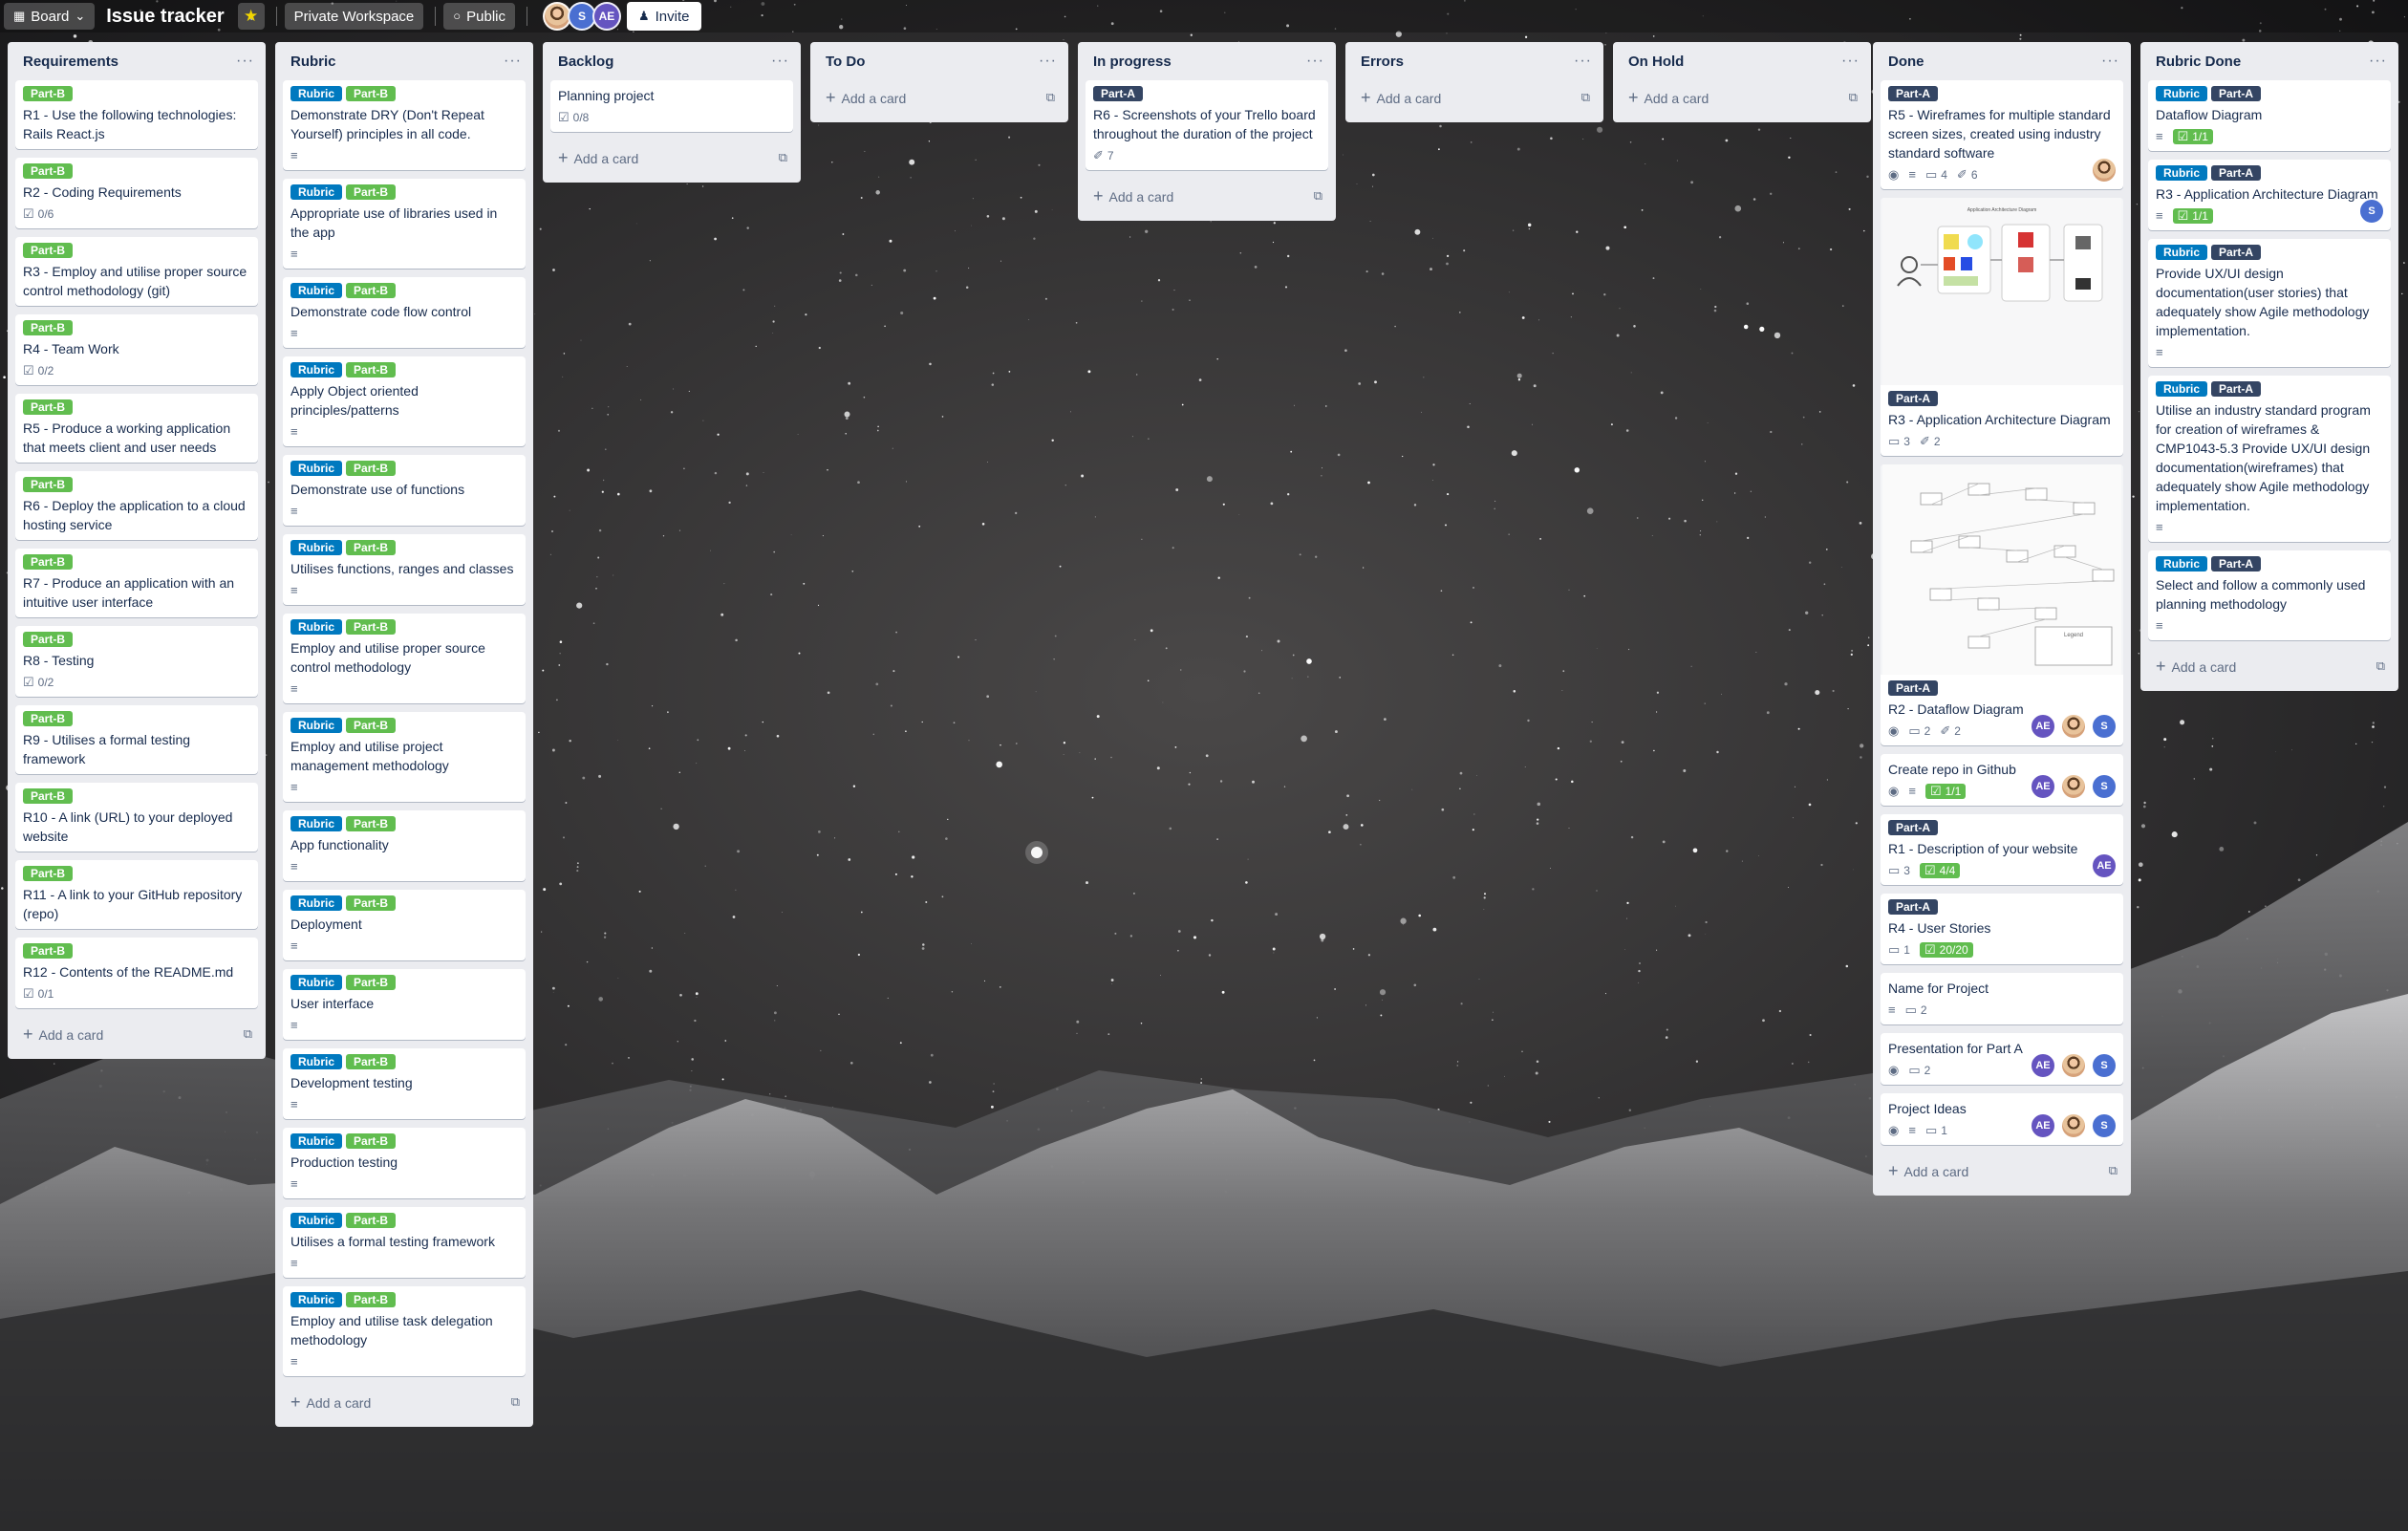 The width and height of the screenshot is (2408, 1531). Describe the element at coordinates (405, 845) in the screenshot. I see `card: Rubric Part-B App functionality ≡` at that location.